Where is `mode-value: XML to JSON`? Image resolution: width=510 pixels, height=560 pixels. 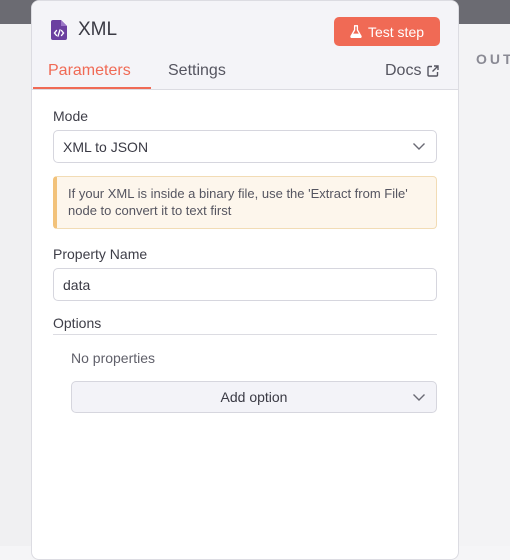 mode-value: XML to JSON is located at coordinates (106, 146).